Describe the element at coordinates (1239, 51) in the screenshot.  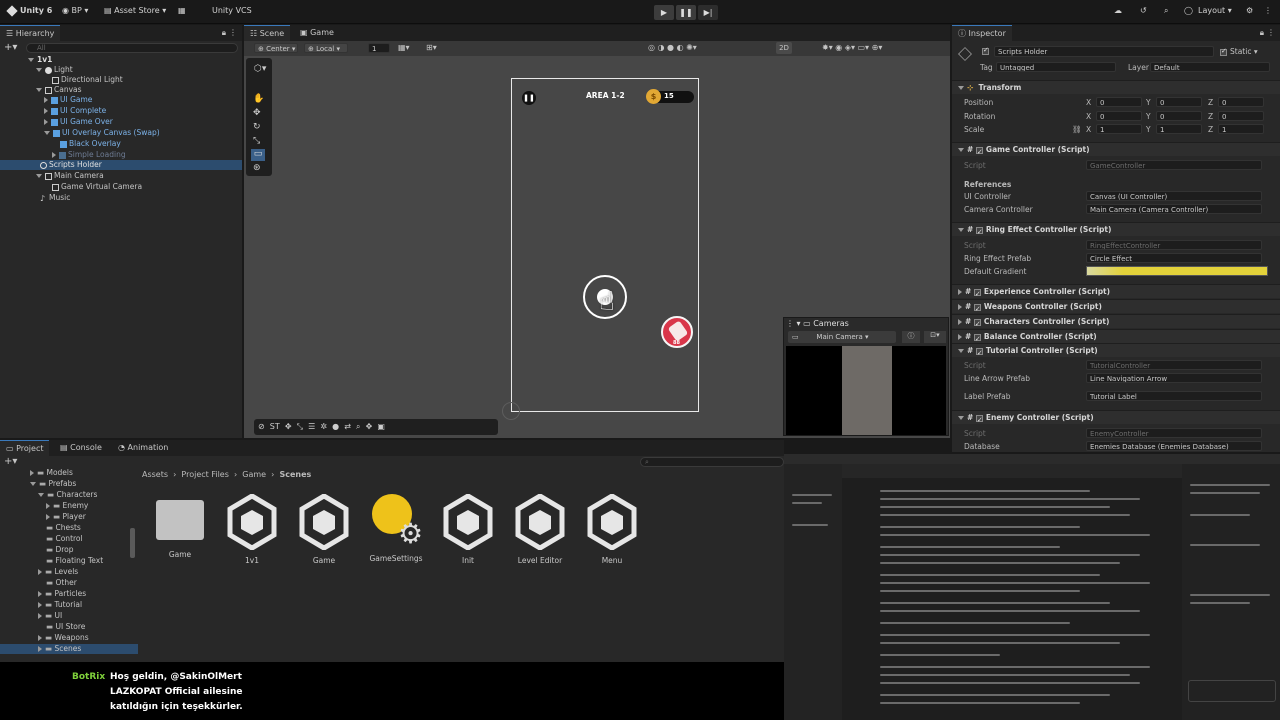
I see `static-toggle: Static ▾` at that location.